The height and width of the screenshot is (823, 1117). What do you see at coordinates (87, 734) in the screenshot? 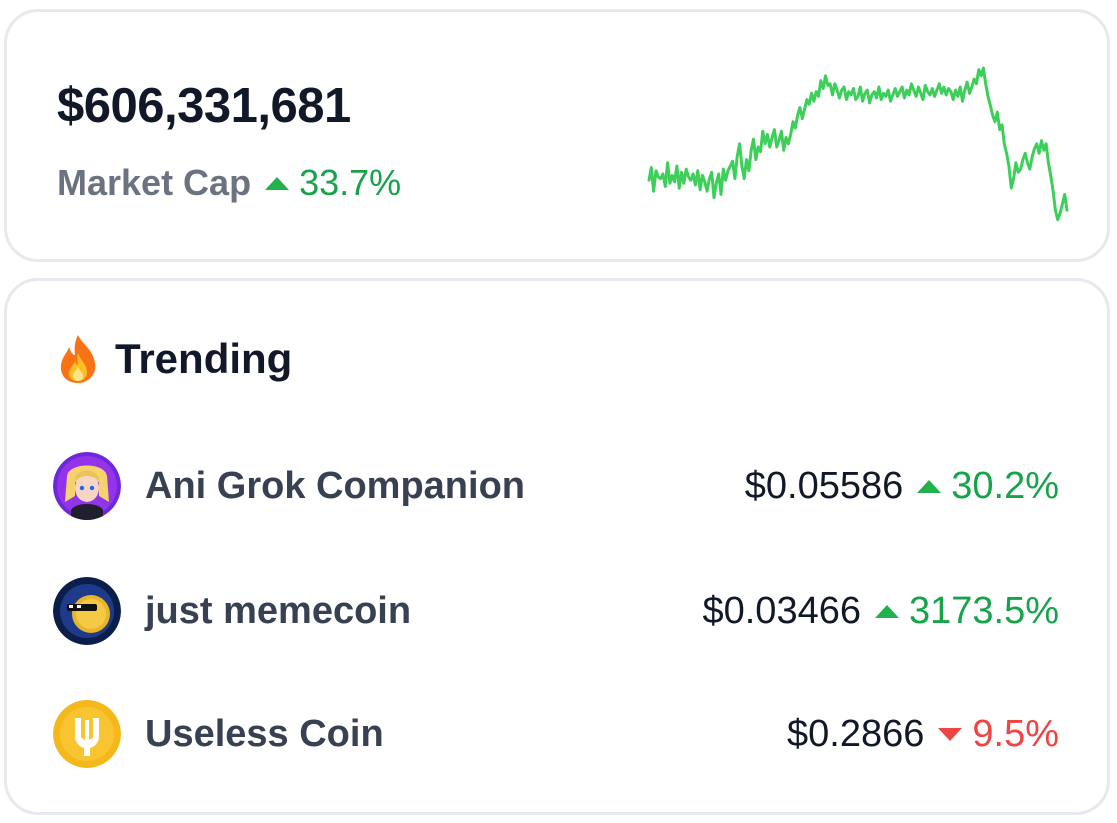
I see `useless-coin-avatar` at bounding box center [87, 734].